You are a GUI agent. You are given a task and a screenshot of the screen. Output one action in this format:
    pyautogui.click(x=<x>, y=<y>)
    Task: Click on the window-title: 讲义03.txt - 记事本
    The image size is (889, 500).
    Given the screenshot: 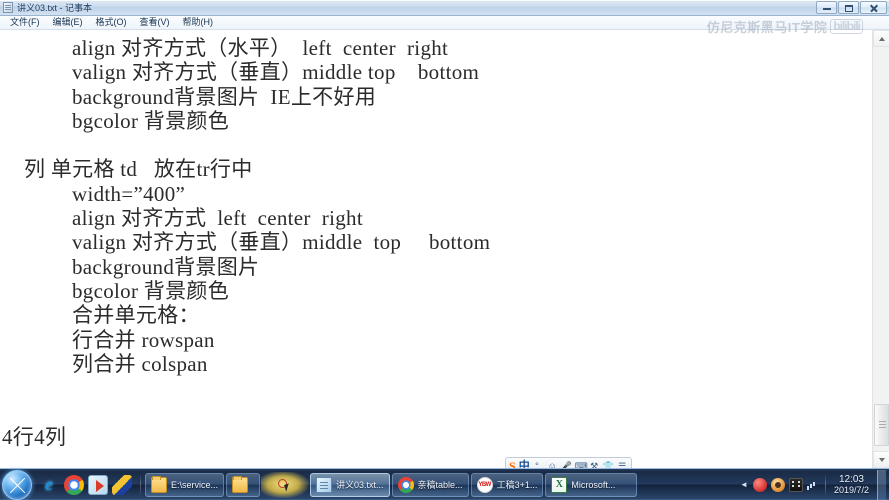 What is the action you would take?
    pyautogui.click(x=55, y=8)
    